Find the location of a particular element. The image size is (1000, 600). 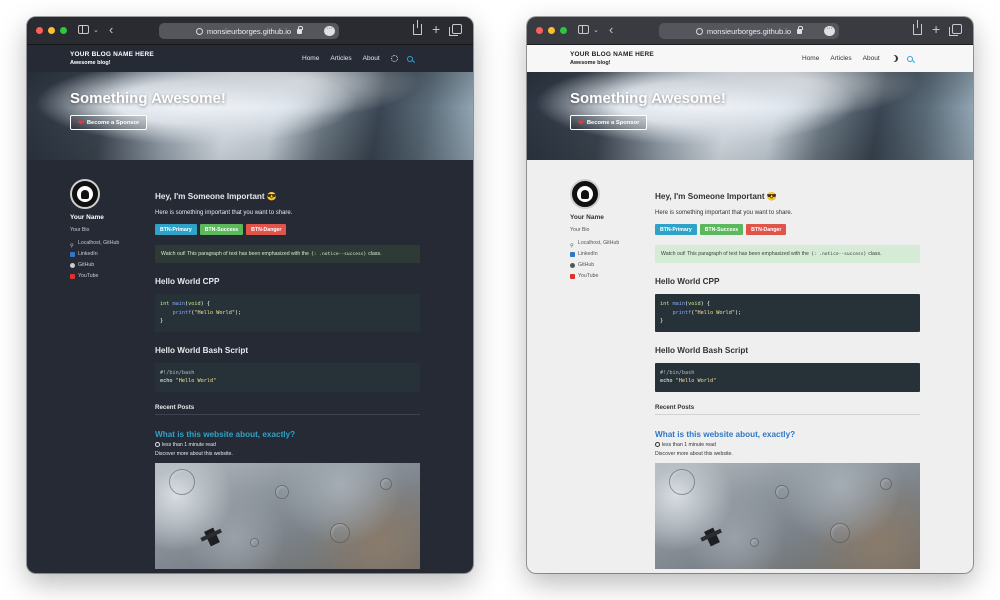

author-link-location: ⚲ Localhost, GitHub is located at coordinates (595, 244).